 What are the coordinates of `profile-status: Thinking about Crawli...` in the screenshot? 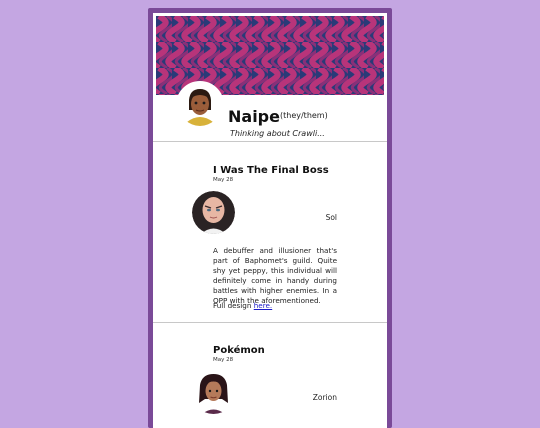 It's located at (277, 133).